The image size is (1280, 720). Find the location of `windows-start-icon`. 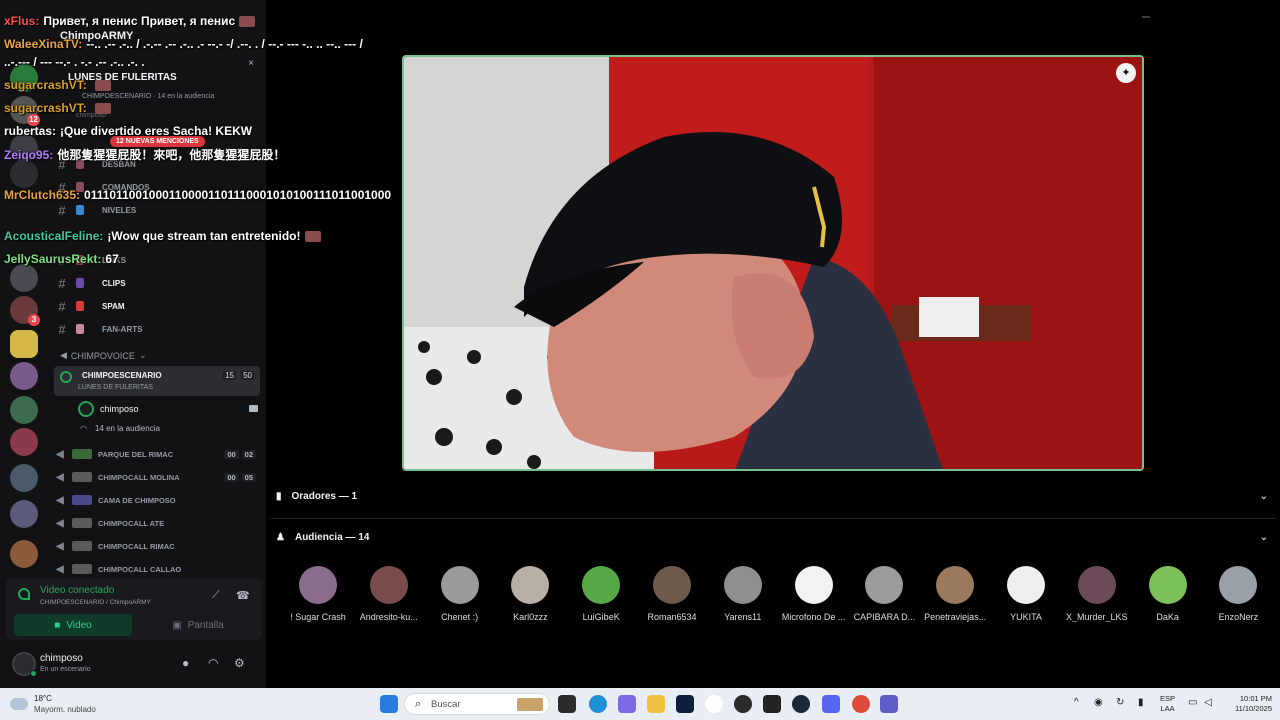

windows-start-icon is located at coordinates (389, 704).